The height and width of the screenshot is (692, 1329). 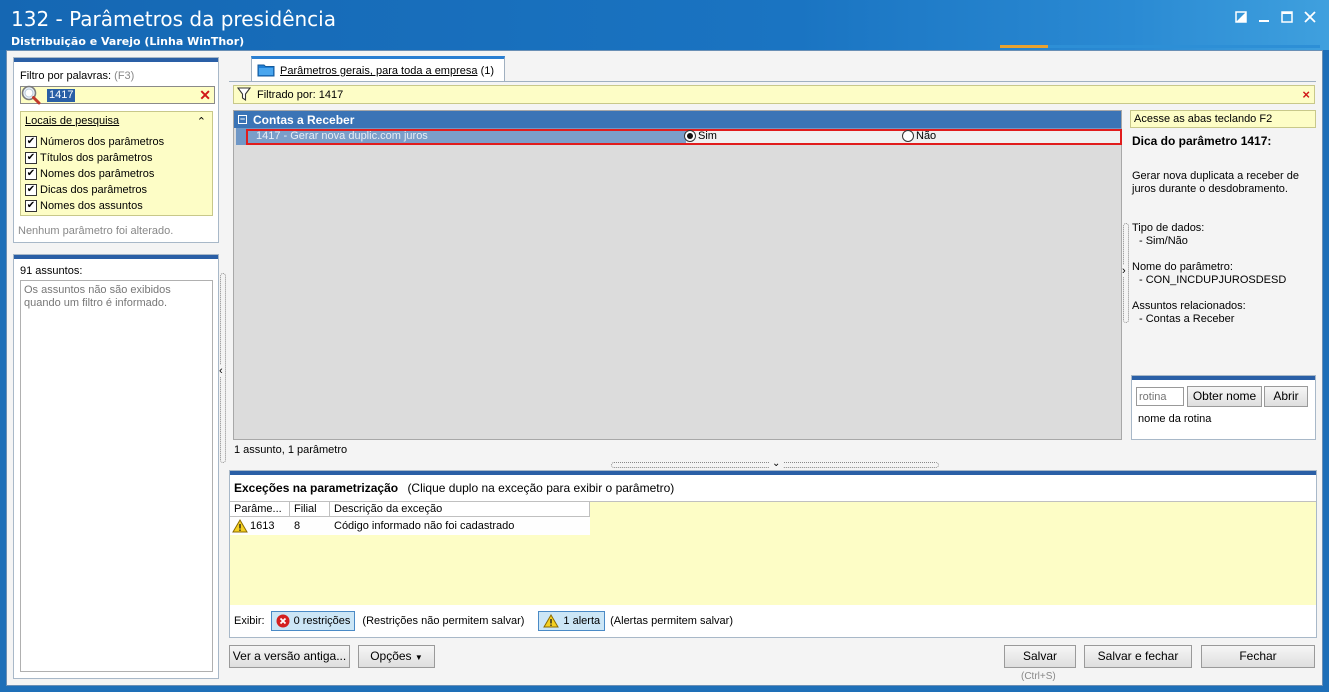 What do you see at coordinates (201, 121) in the screenshot?
I see `collapse-icon: ⌃` at bounding box center [201, 121].